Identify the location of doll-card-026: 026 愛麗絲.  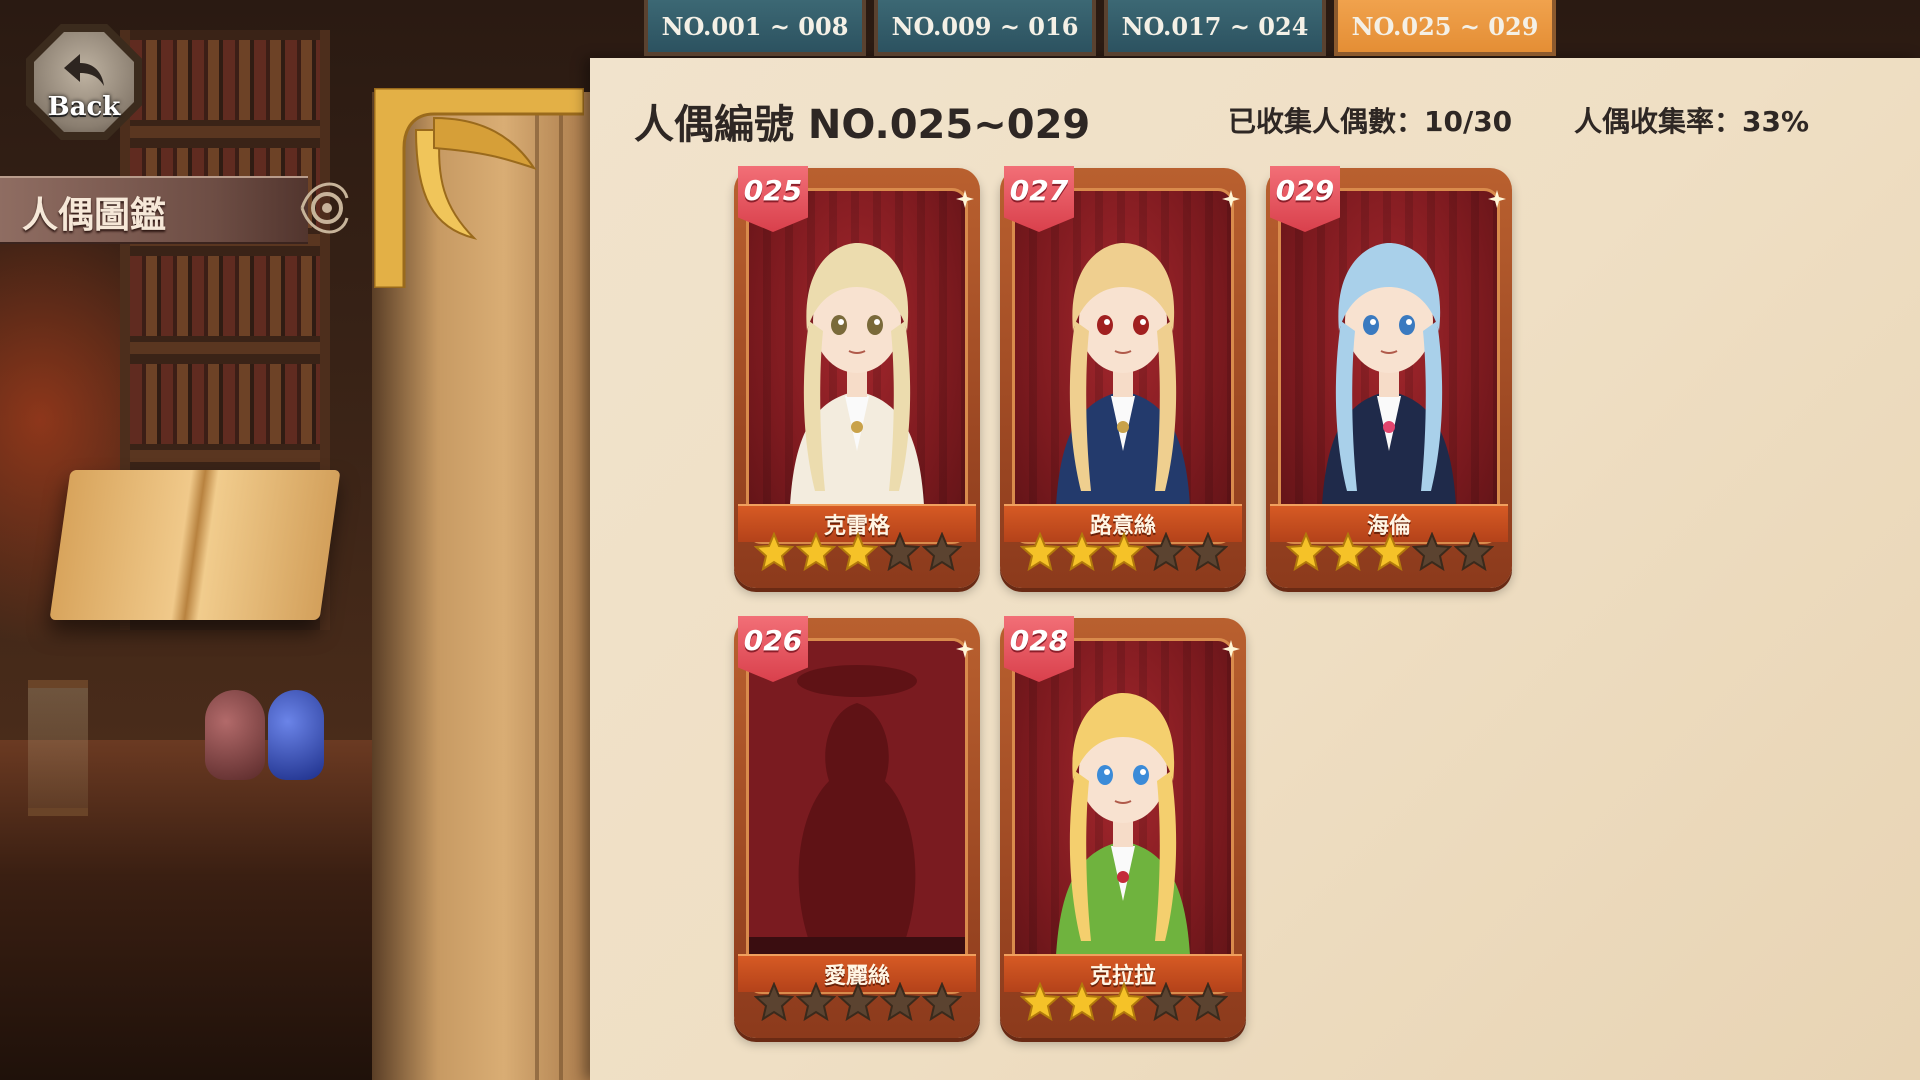
(857, 827).